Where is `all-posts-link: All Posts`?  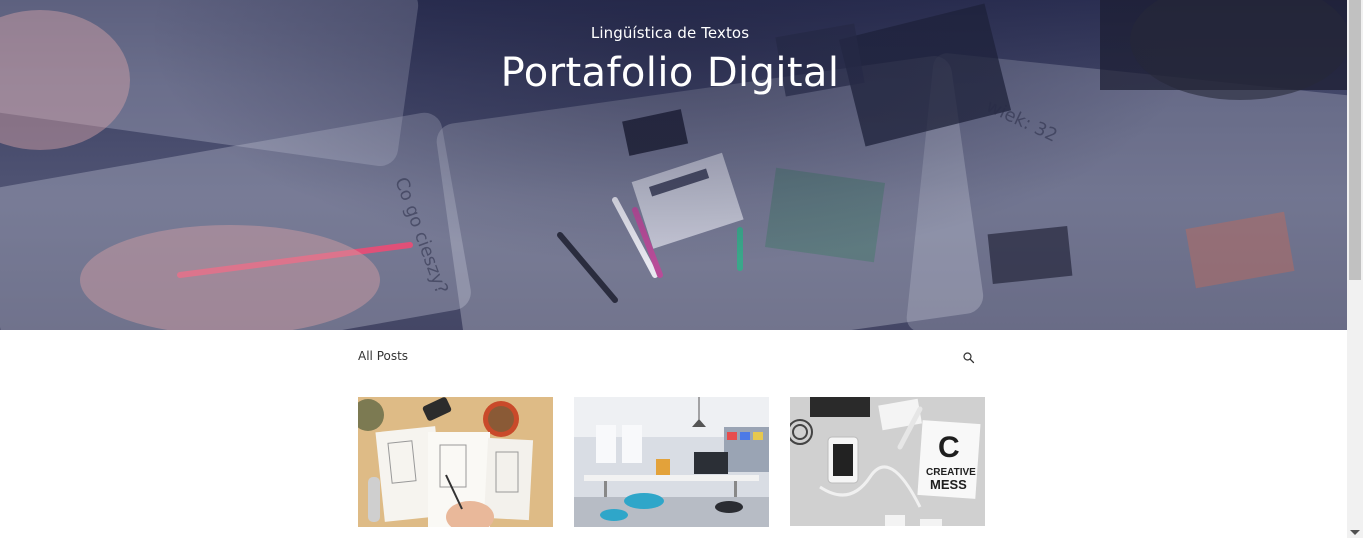
all-posts-link: All Posts is located at coordinates (383, 356).